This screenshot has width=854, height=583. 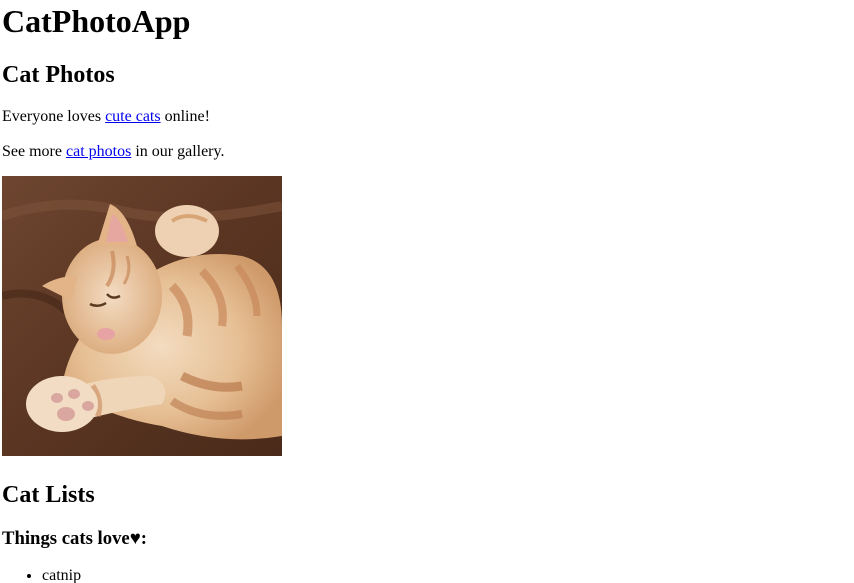 I want to click on cute-cats-link: cute cats, so click(x=133, y=116).